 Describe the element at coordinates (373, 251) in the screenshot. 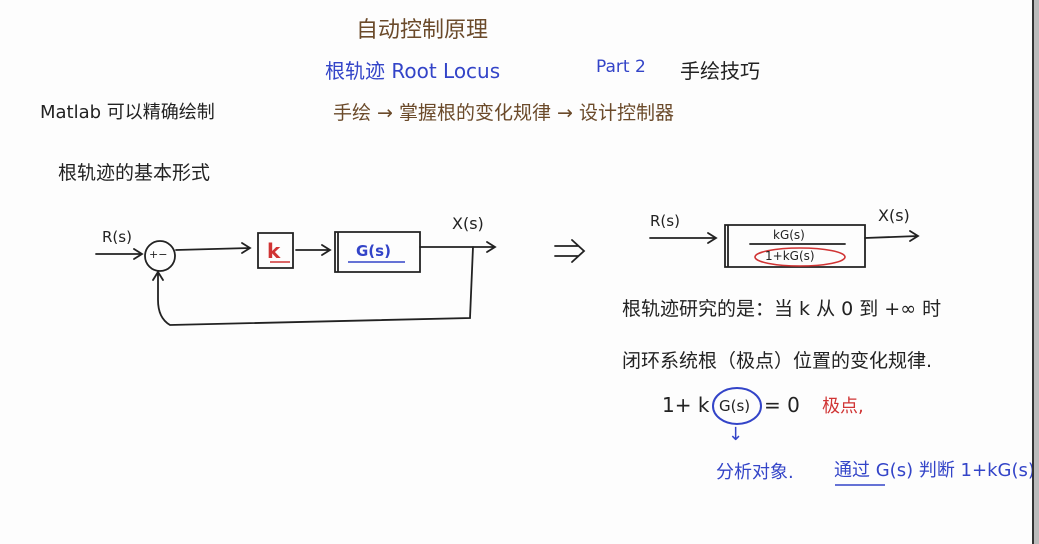

I see `plant-label: G(s)` at that location.